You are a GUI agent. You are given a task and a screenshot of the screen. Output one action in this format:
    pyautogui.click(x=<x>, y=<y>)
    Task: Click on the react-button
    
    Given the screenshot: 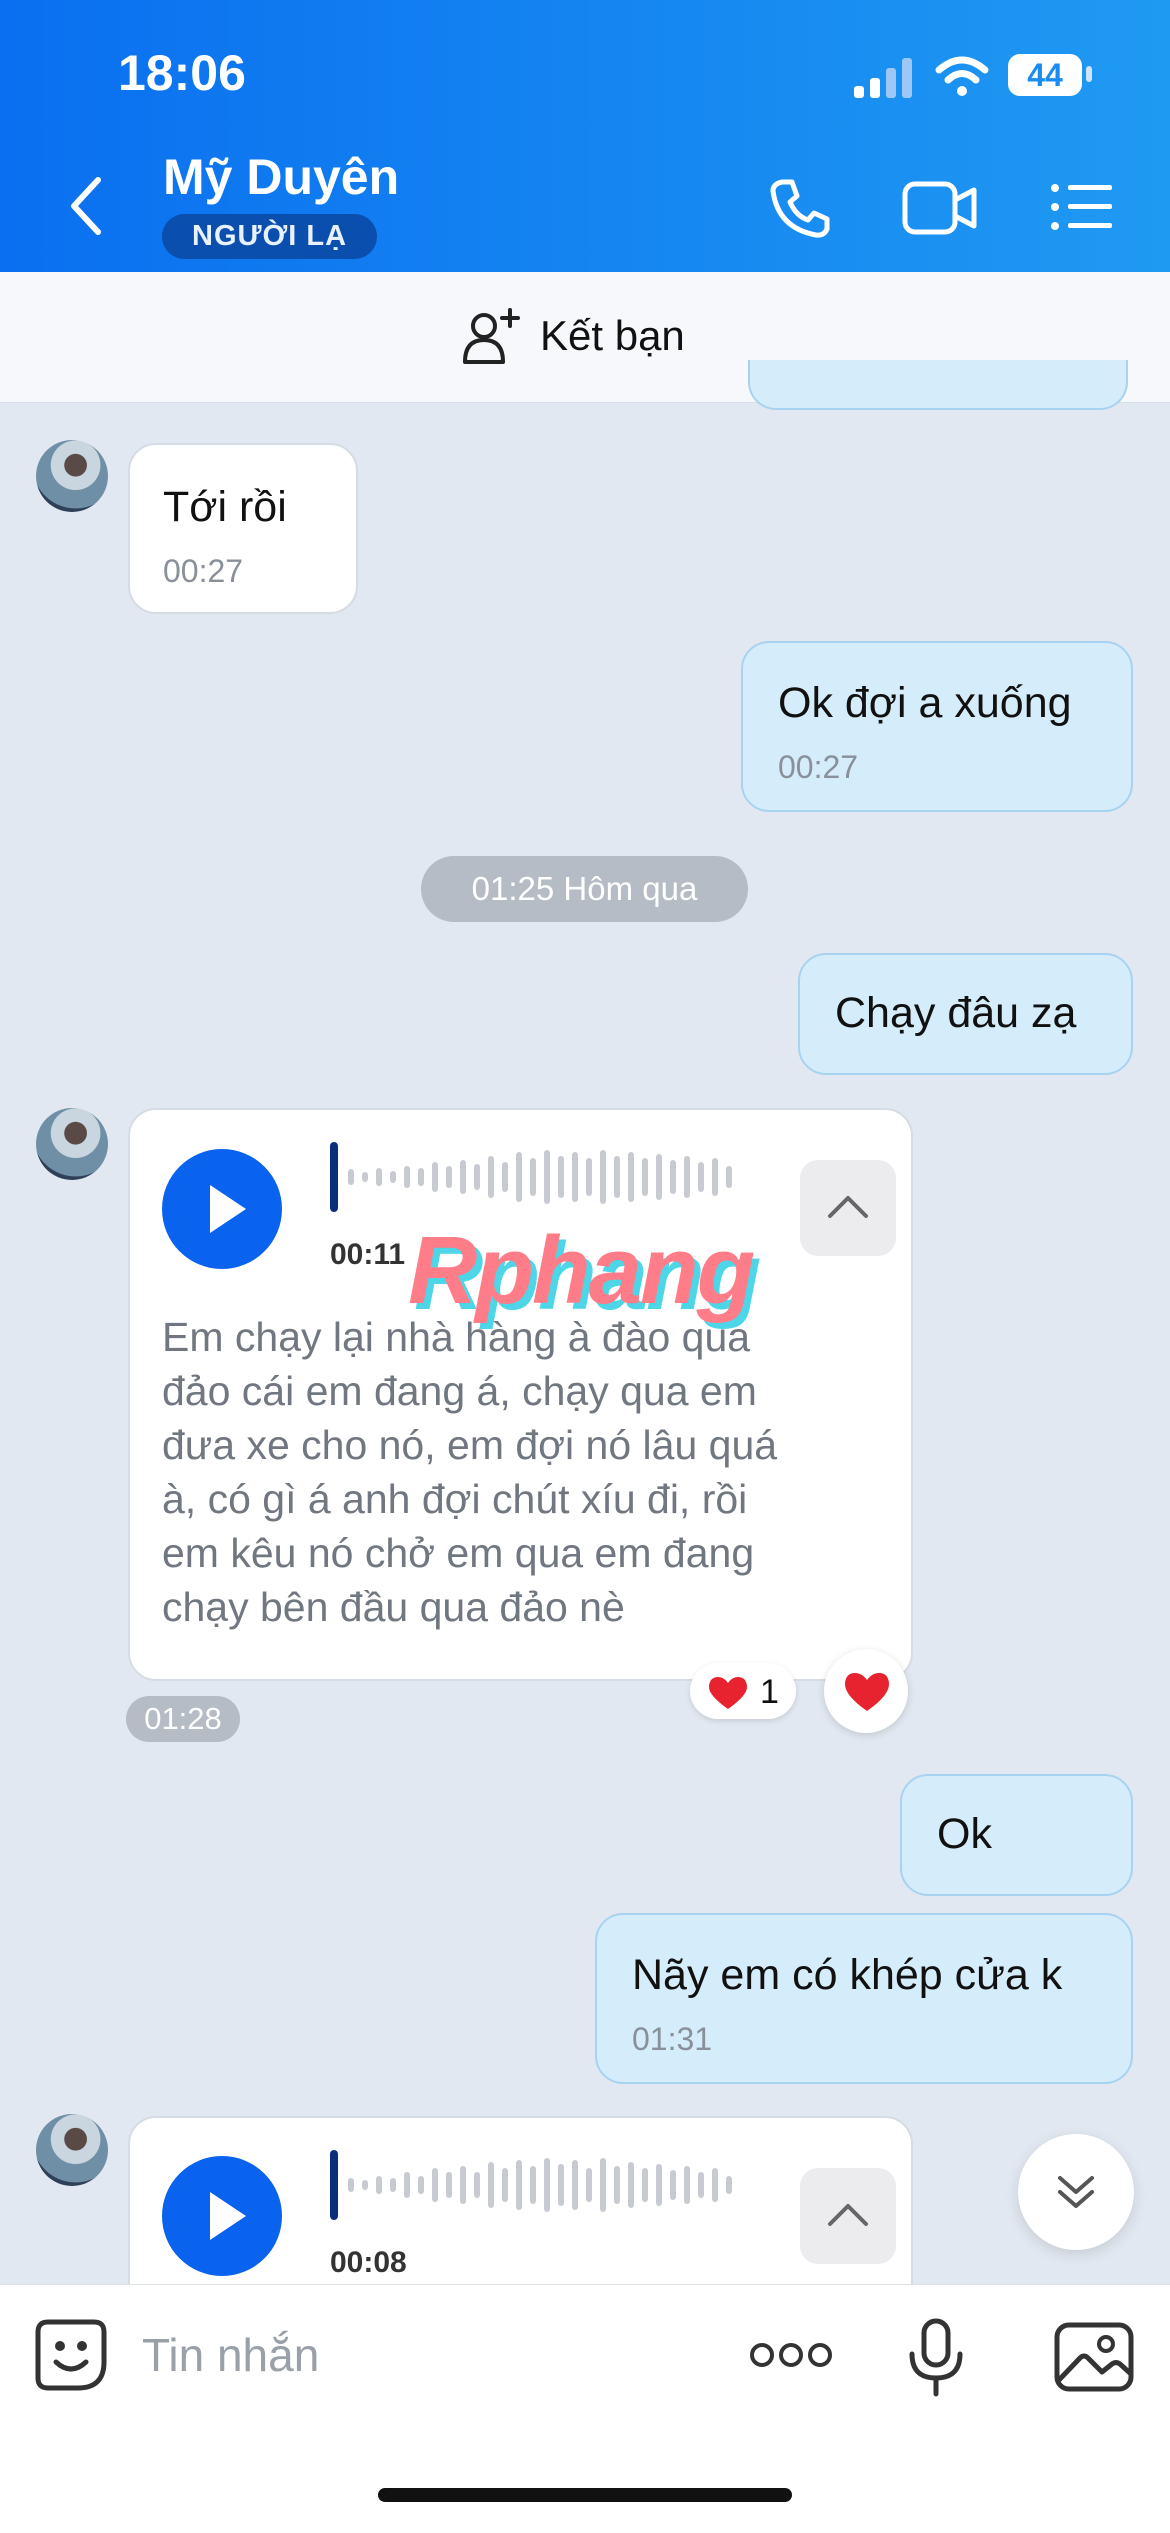 What is the action you would take?
    pyautogui.click(x=866, y=1691)
    